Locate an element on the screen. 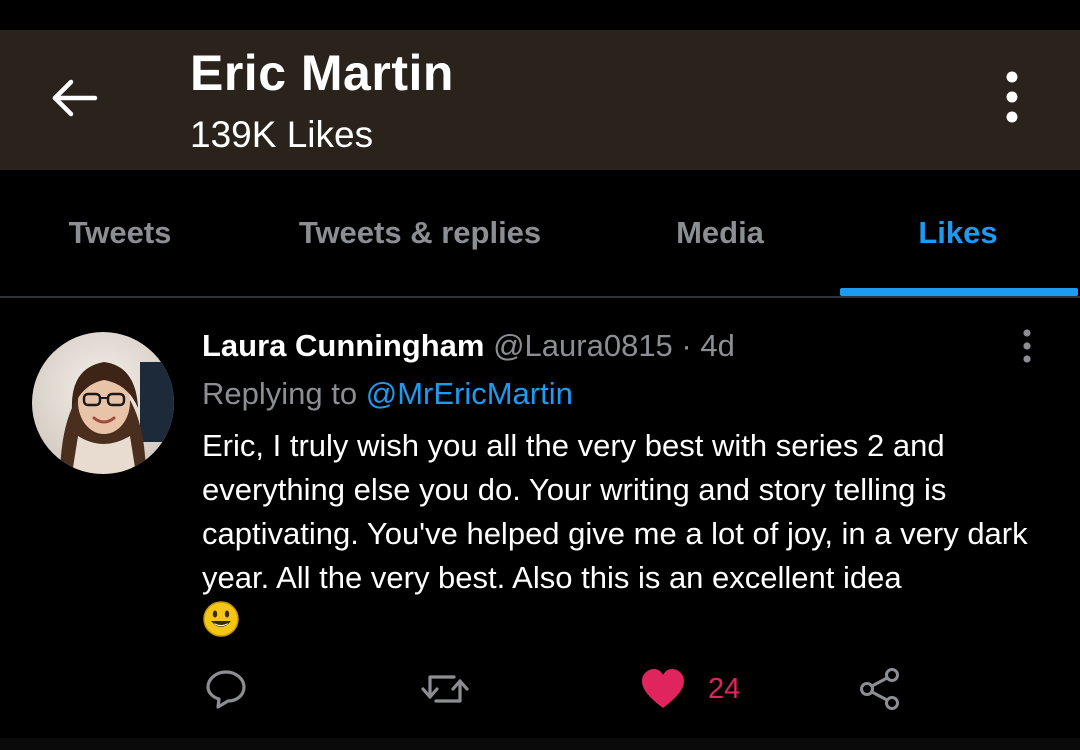 Image resolution: width=1080 pixels, height=750 pixels. back-button is located at coordinates (74, 98).